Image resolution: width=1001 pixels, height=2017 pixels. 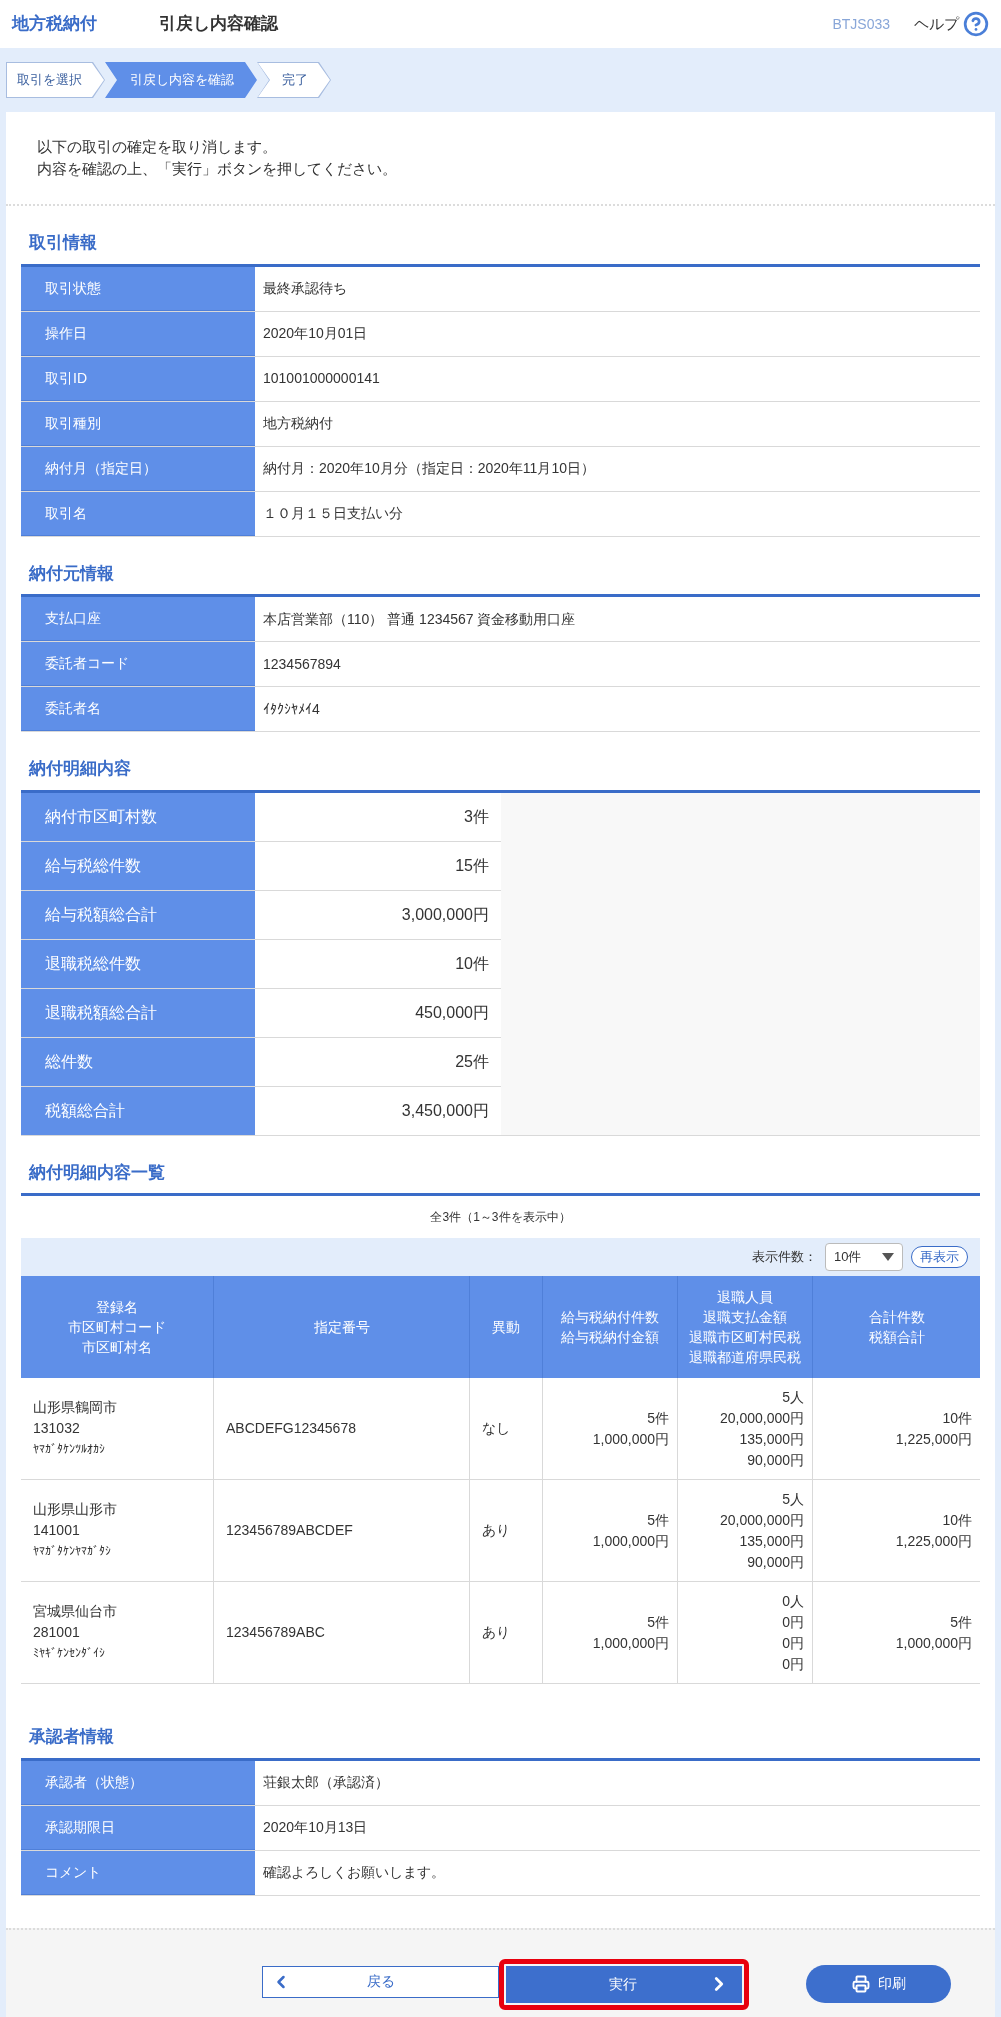 What do you see at coordinates (860, 1983) in the screenshot?
I see `printer-icon` at bounding box center [860, 1983].